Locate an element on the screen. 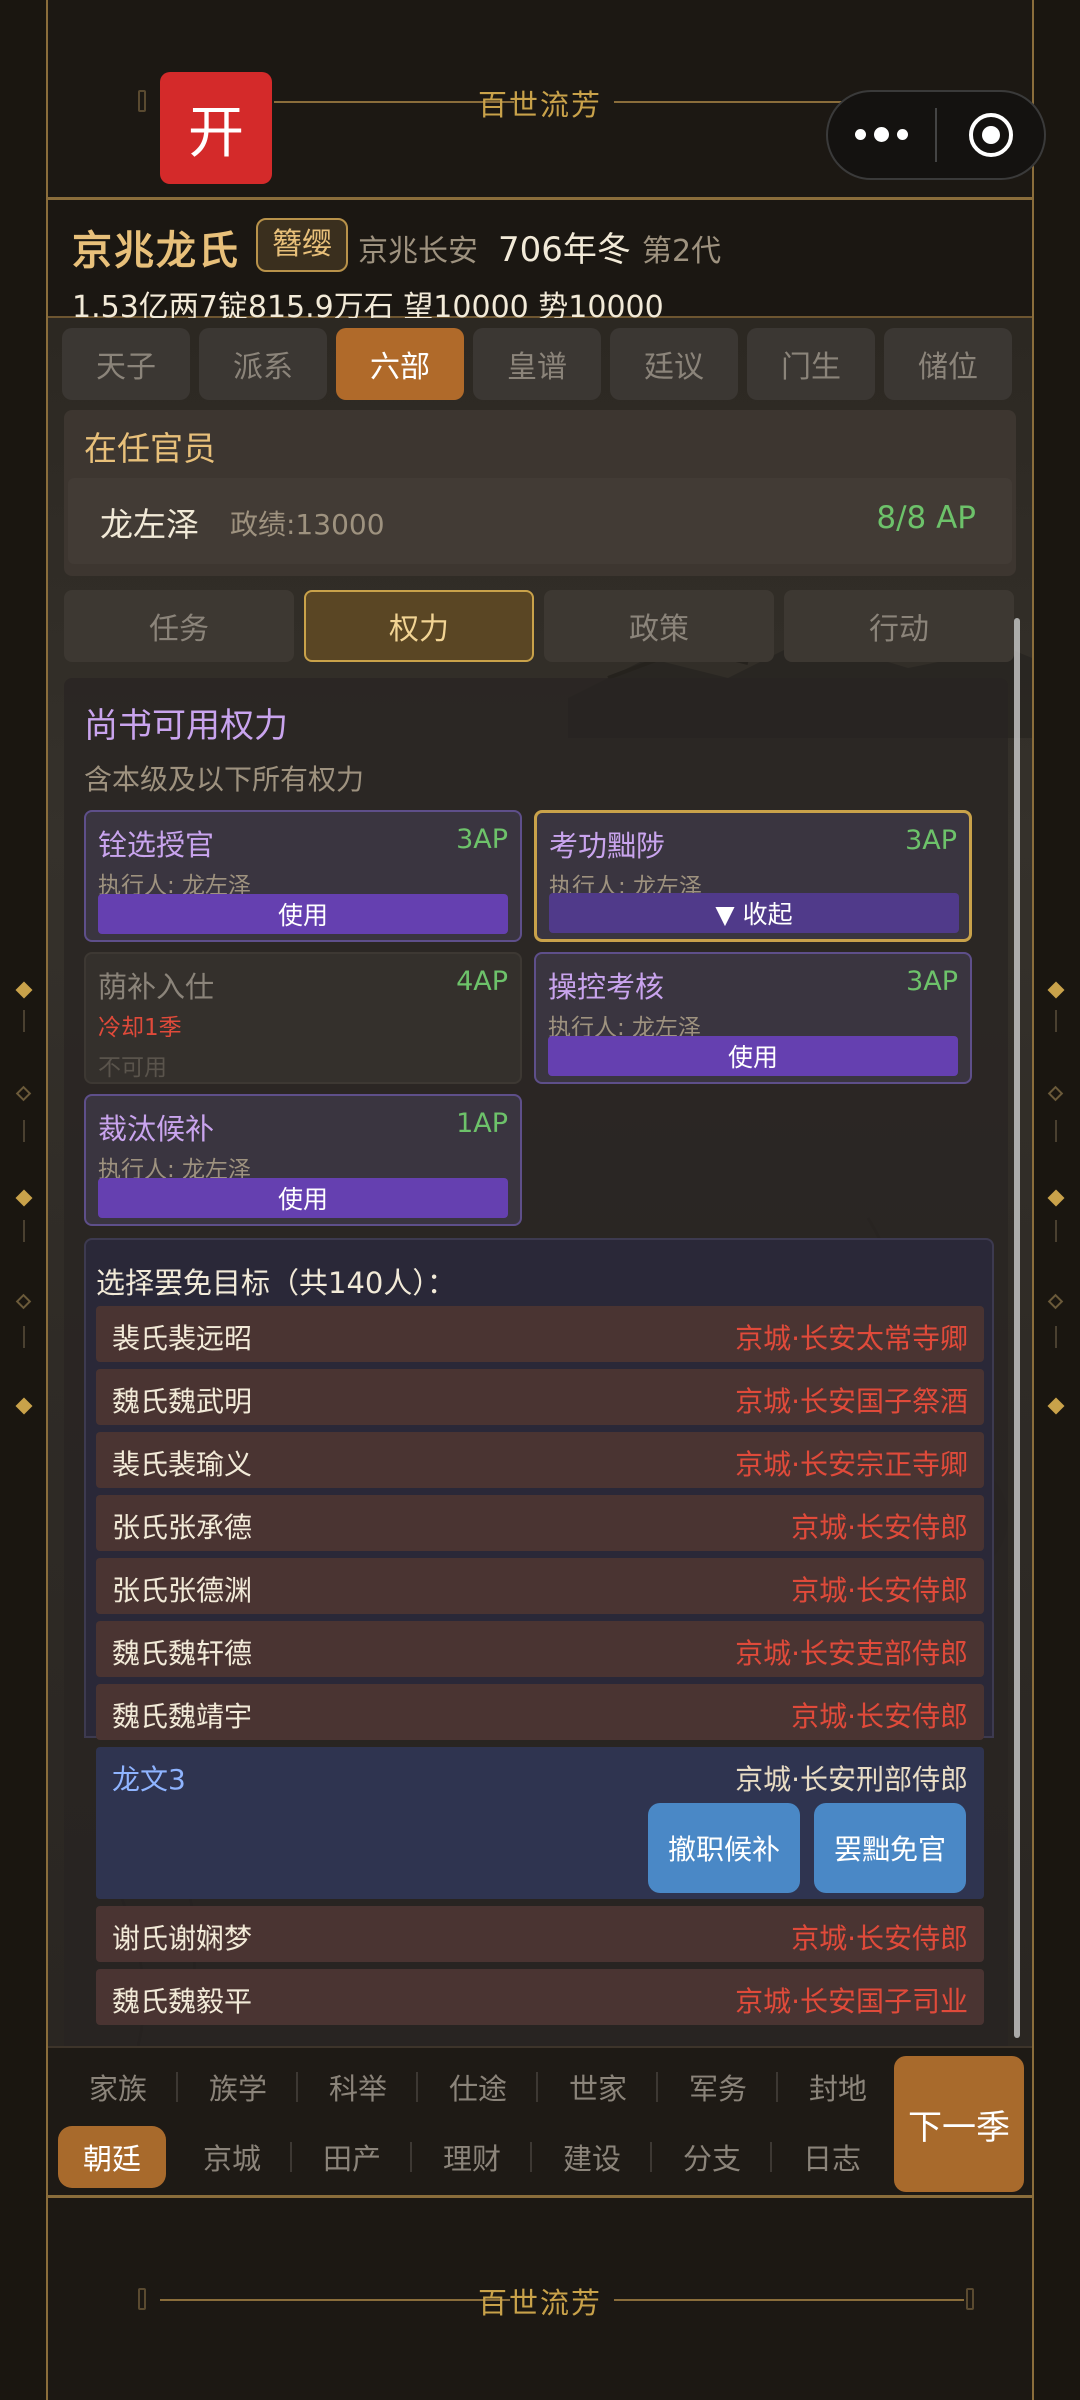 The height and width of the screenshot is (2400, 1080). nav-rizhi: 日志 is located at coordinates (832, 2157).